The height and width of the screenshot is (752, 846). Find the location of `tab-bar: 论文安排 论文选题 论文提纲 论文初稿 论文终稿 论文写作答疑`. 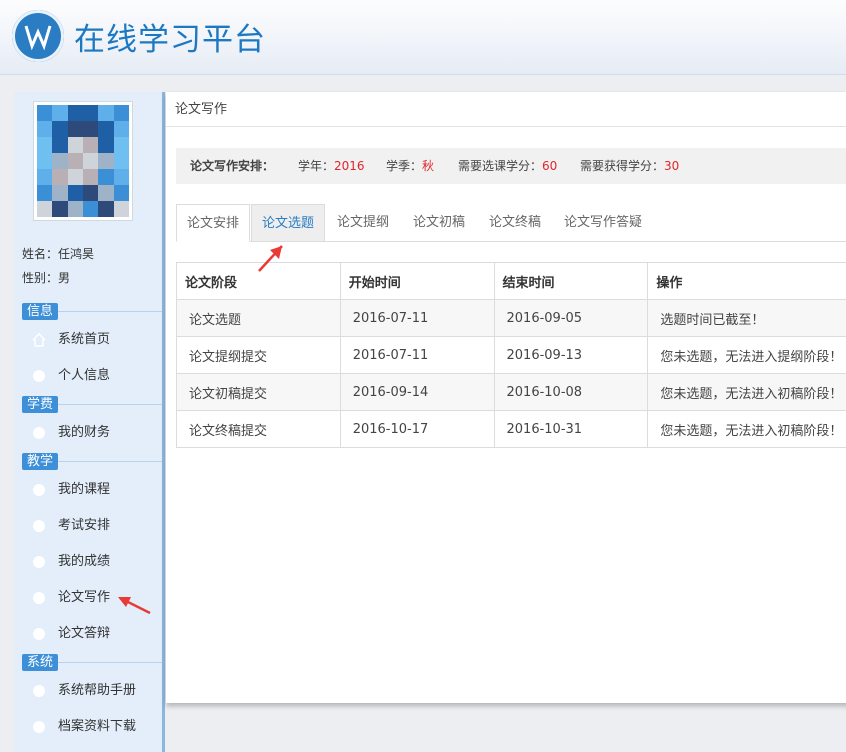

tab-bar: 论文安排 论文选题 论文提纲 论文初稿 论文终稿 论文写作答疑 is located at coordinates (511, 223).